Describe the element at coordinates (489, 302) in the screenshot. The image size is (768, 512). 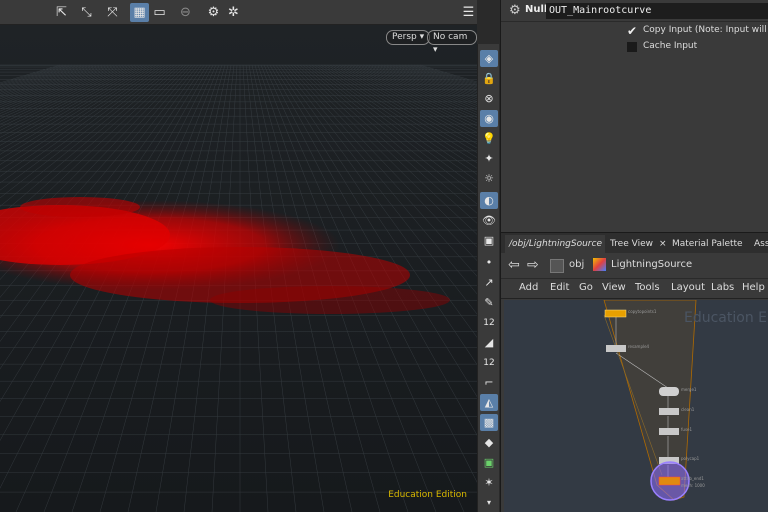
I see `brush-icon: ✎` at that location.